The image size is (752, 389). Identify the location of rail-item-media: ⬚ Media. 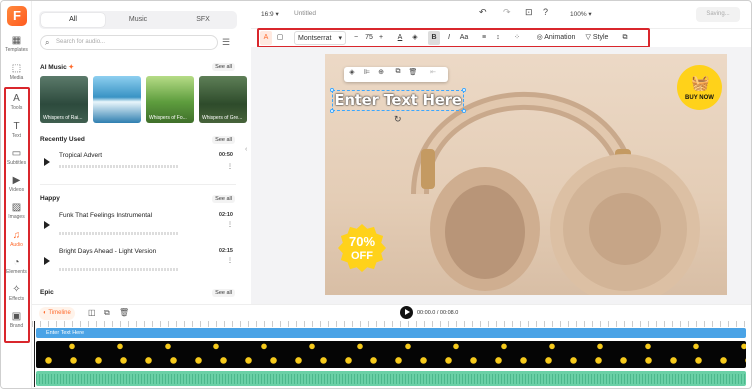
(16, 76).